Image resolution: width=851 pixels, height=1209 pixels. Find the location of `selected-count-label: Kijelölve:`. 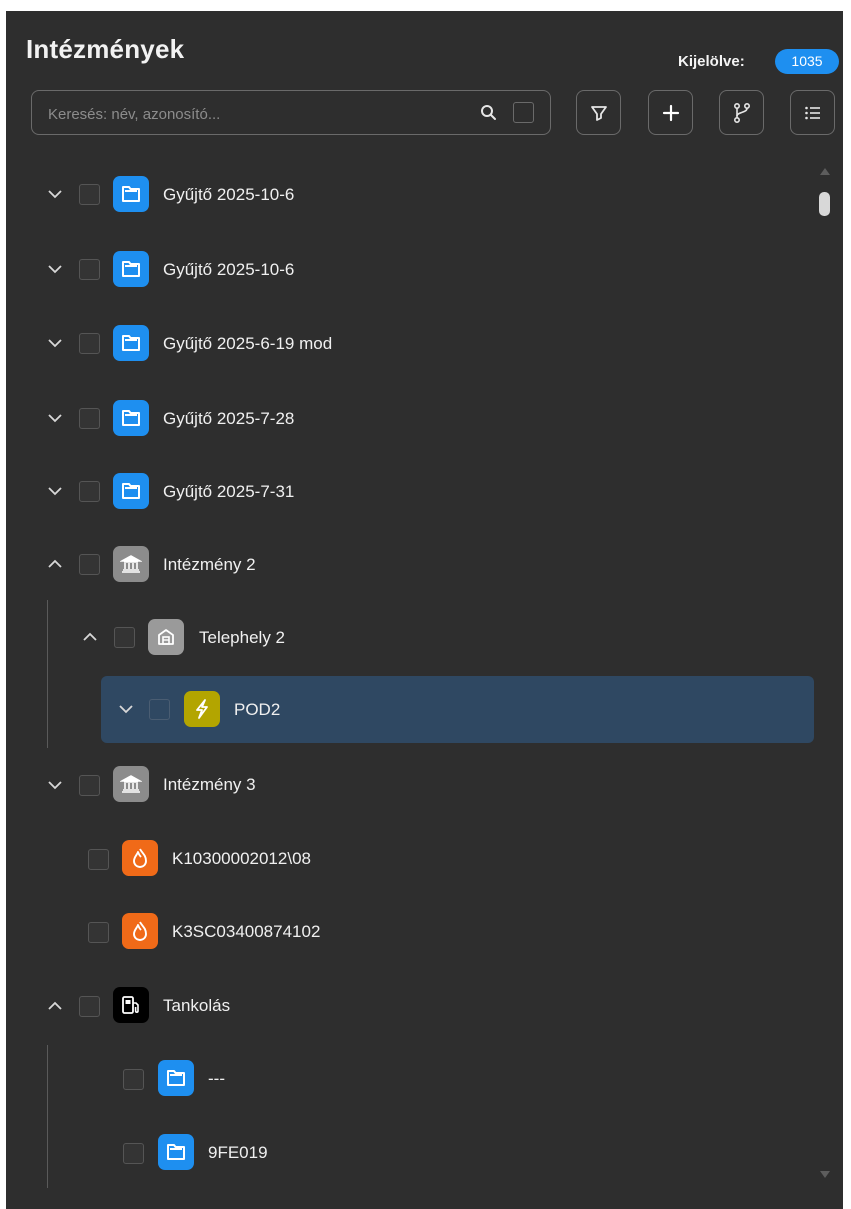

selected-count-label: Kijelölve: is located at coordinates (711, 61).